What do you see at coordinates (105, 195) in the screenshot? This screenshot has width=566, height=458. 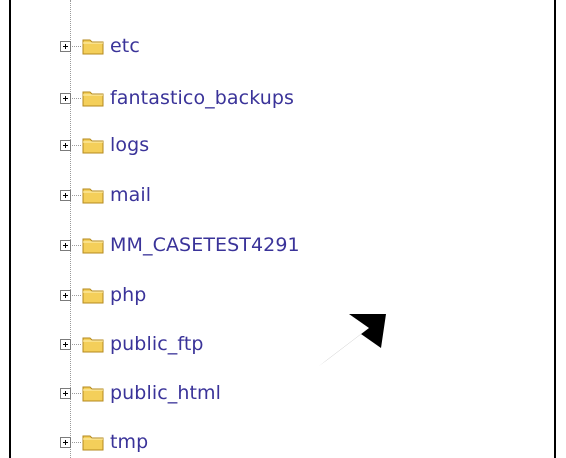 I see `tree-item-mail: mail` at bounding box center [105, 195].